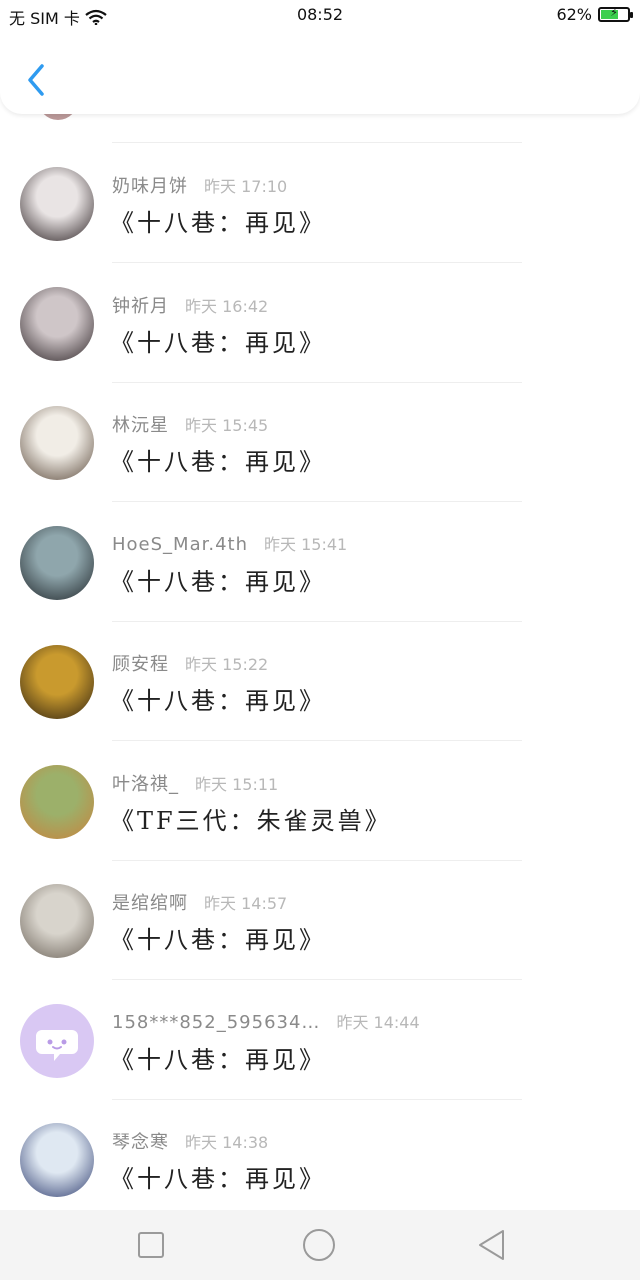  What do you see at coordinates (251, 818) in the screenshot?
I see `story-title: 《TF三代：朱雀灵兽》` at bounding box center [251, 818].